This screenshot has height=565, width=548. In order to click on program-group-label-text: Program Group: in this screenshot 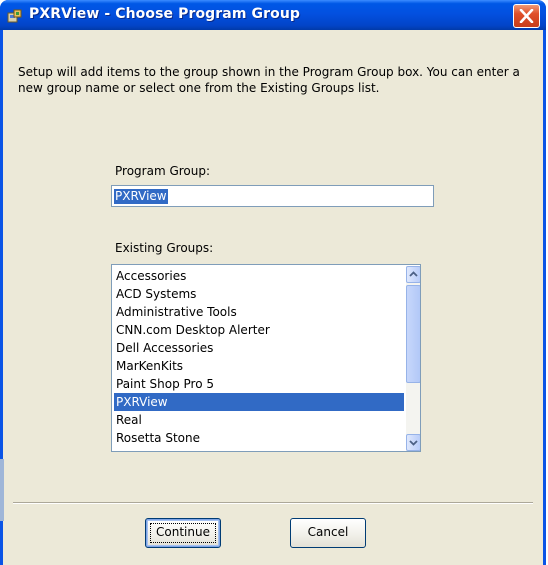, I will do `click(163, 171)`.